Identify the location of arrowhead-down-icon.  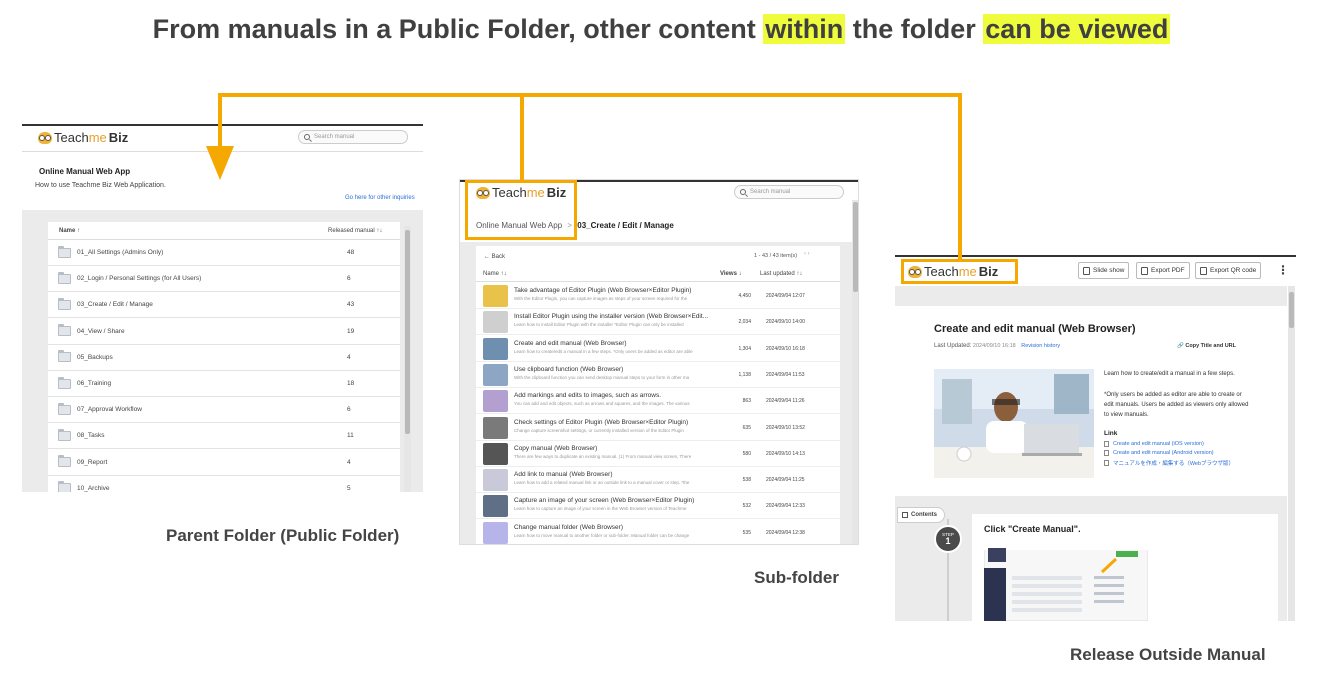
(220, 163).